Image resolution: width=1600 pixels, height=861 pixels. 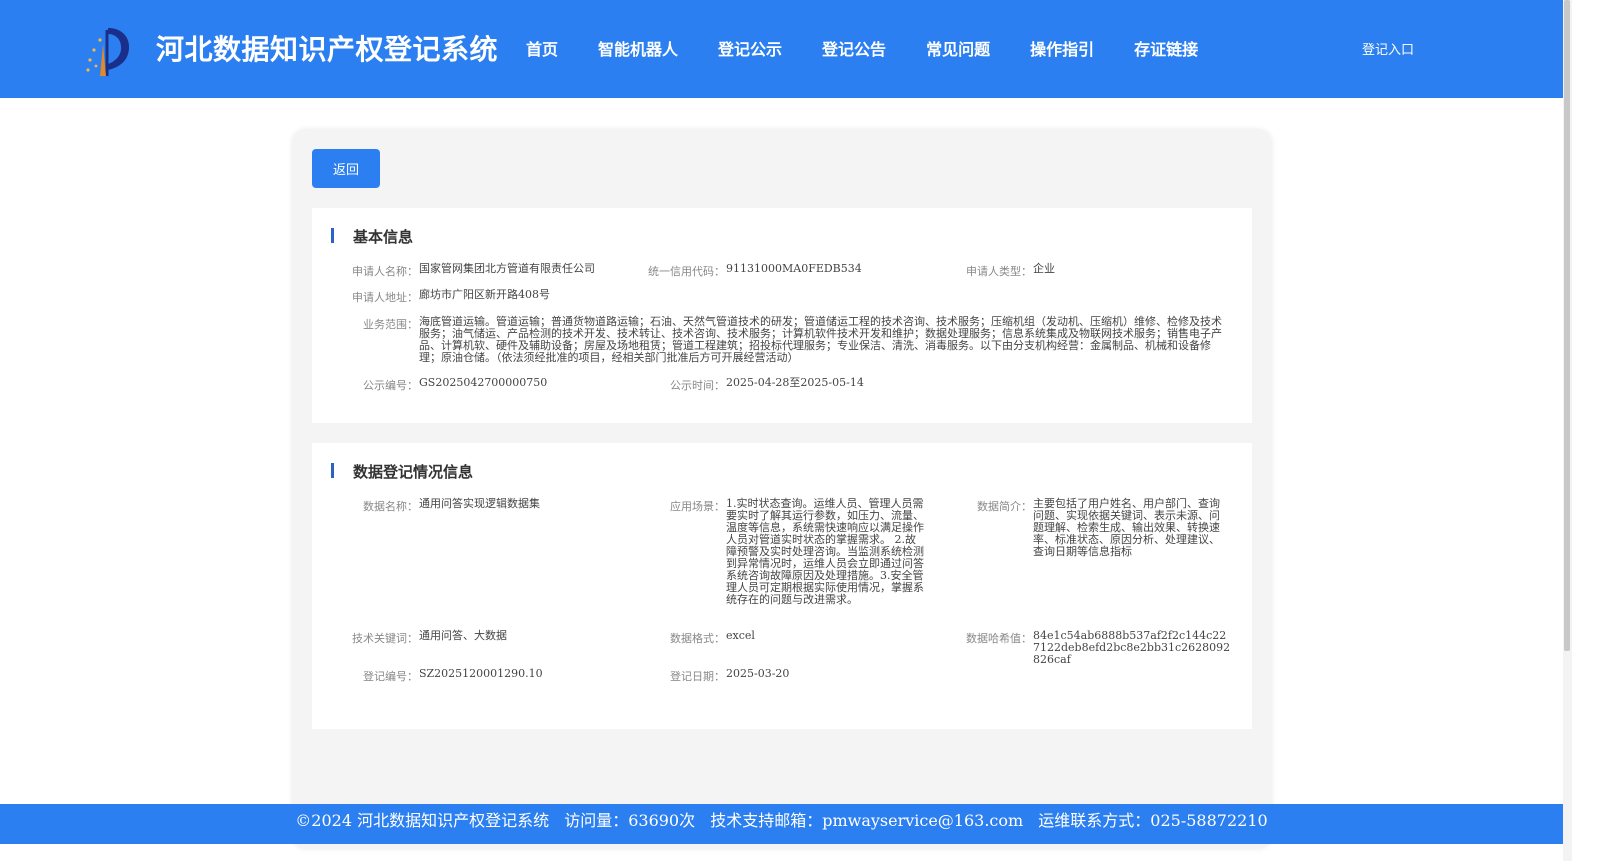 I want to click on credit-code-label: 统一信用代码：, so click(x=686, y=271).